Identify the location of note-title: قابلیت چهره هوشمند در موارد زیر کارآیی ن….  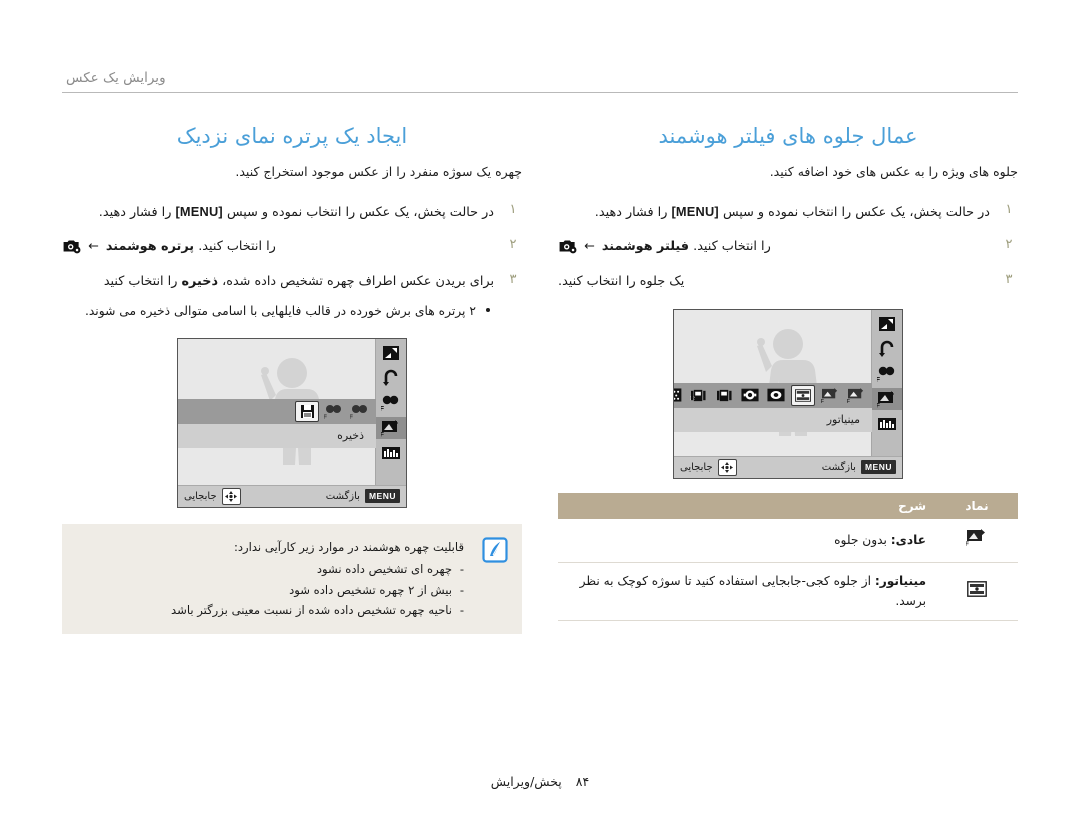
(348, 546).